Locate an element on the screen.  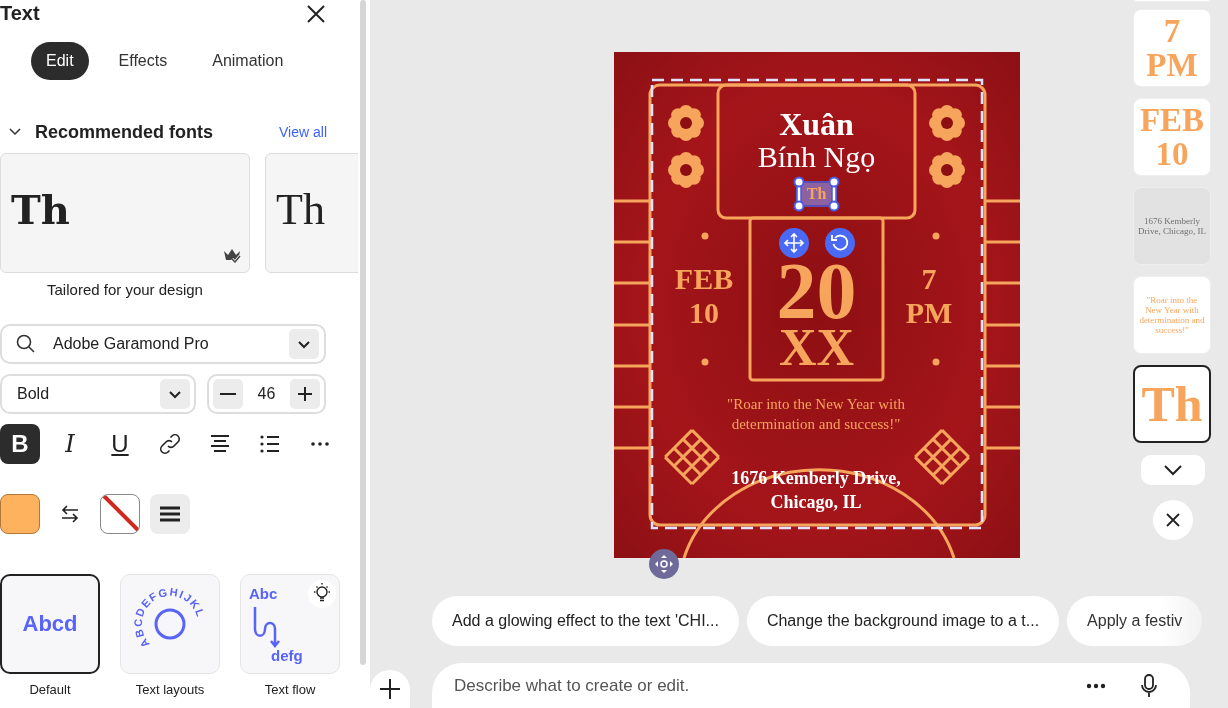
poster-date-text: 10 is located at coordinates (704, 313).